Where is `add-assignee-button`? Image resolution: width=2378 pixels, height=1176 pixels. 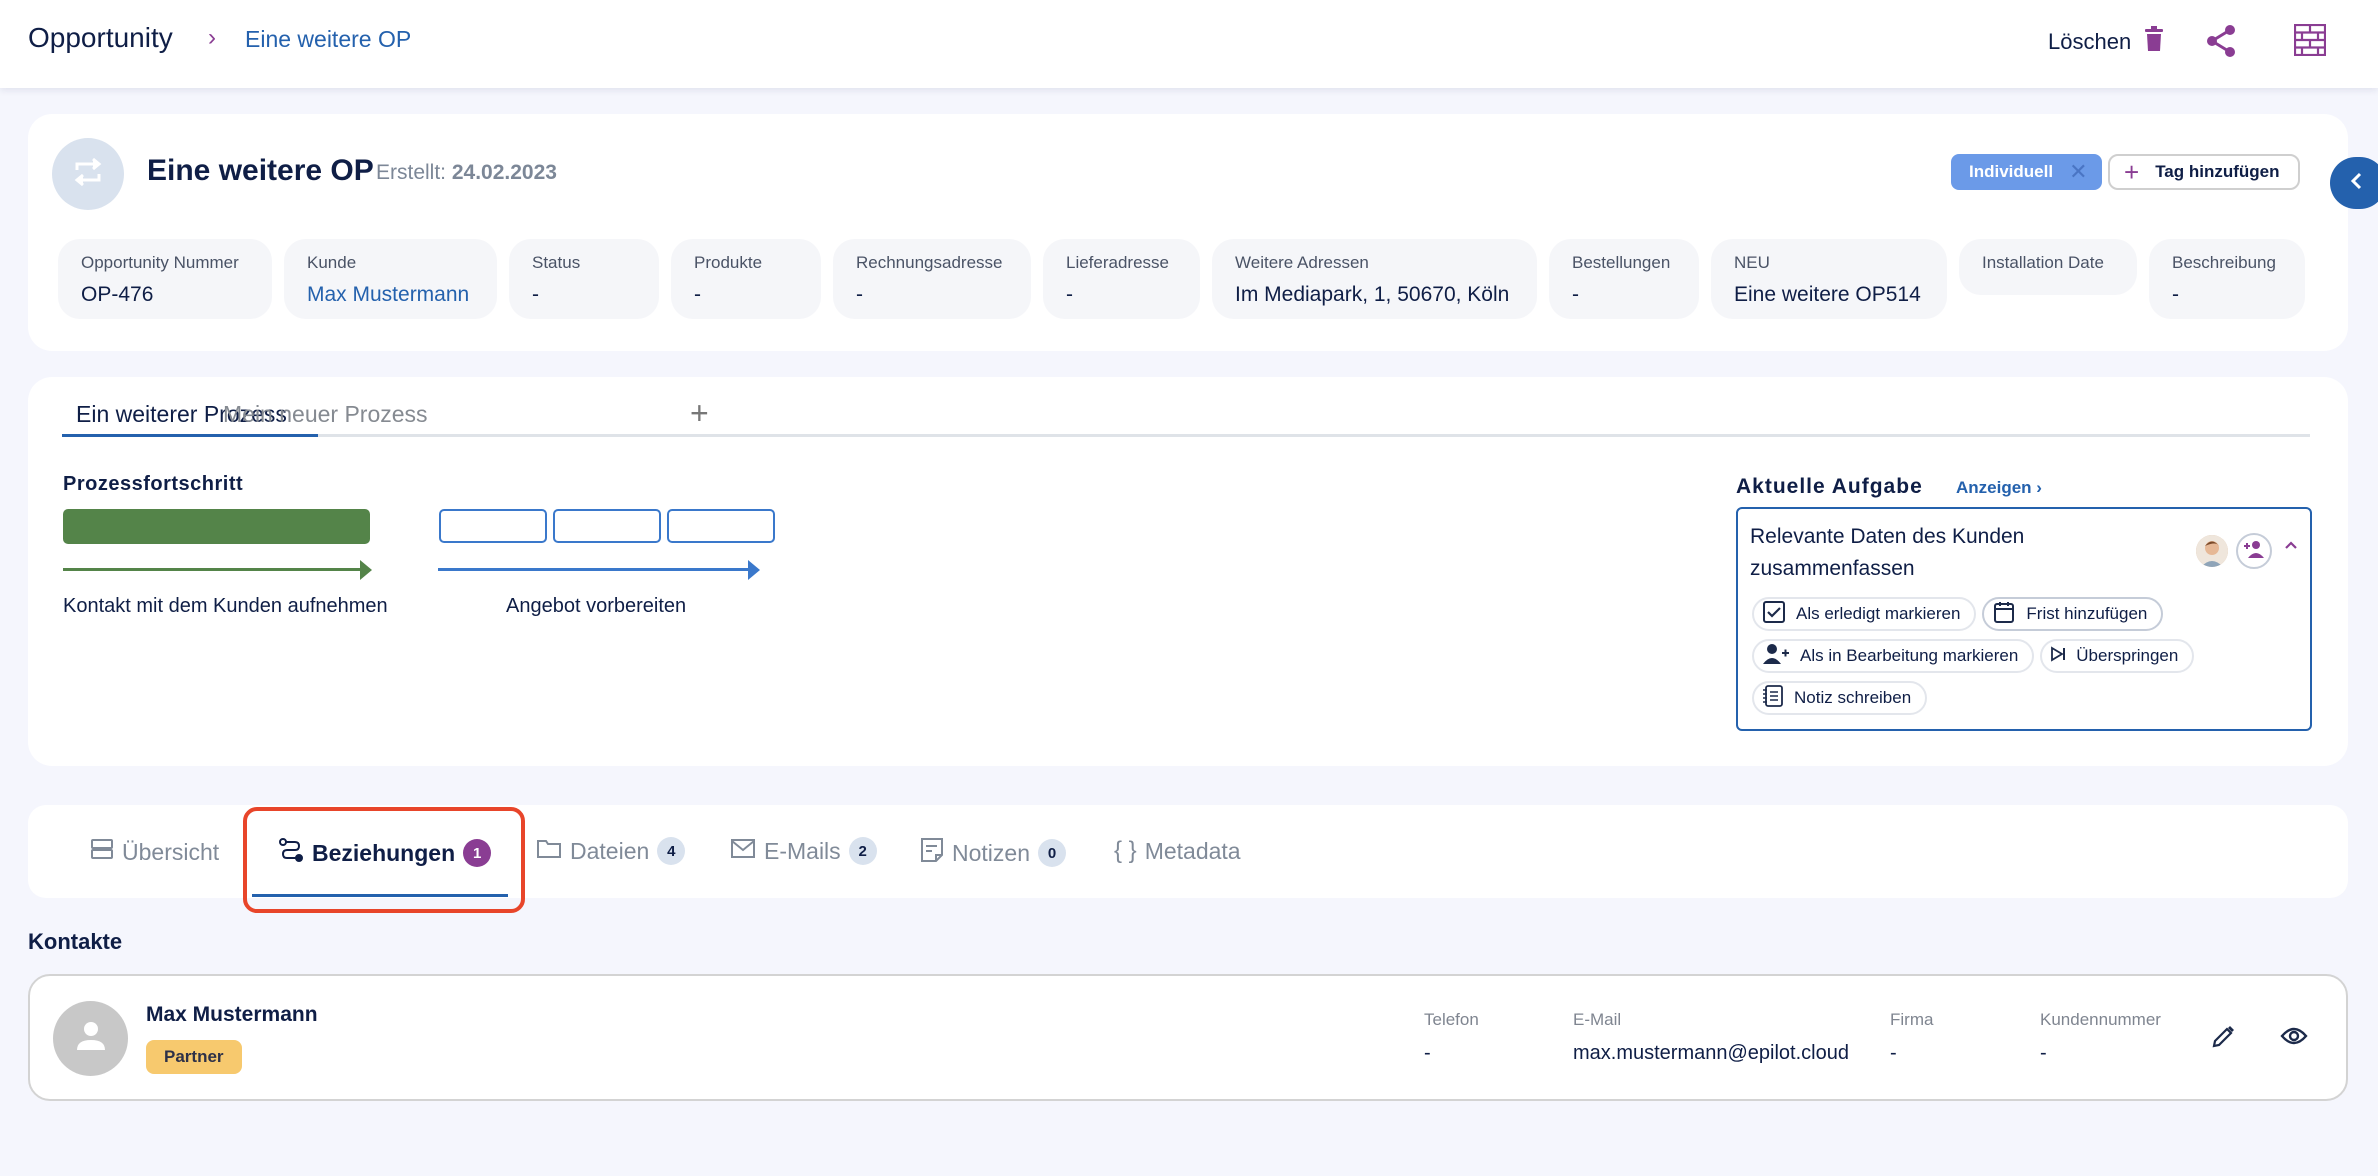
add-assignee-button is located at coordinates (2254, 551).